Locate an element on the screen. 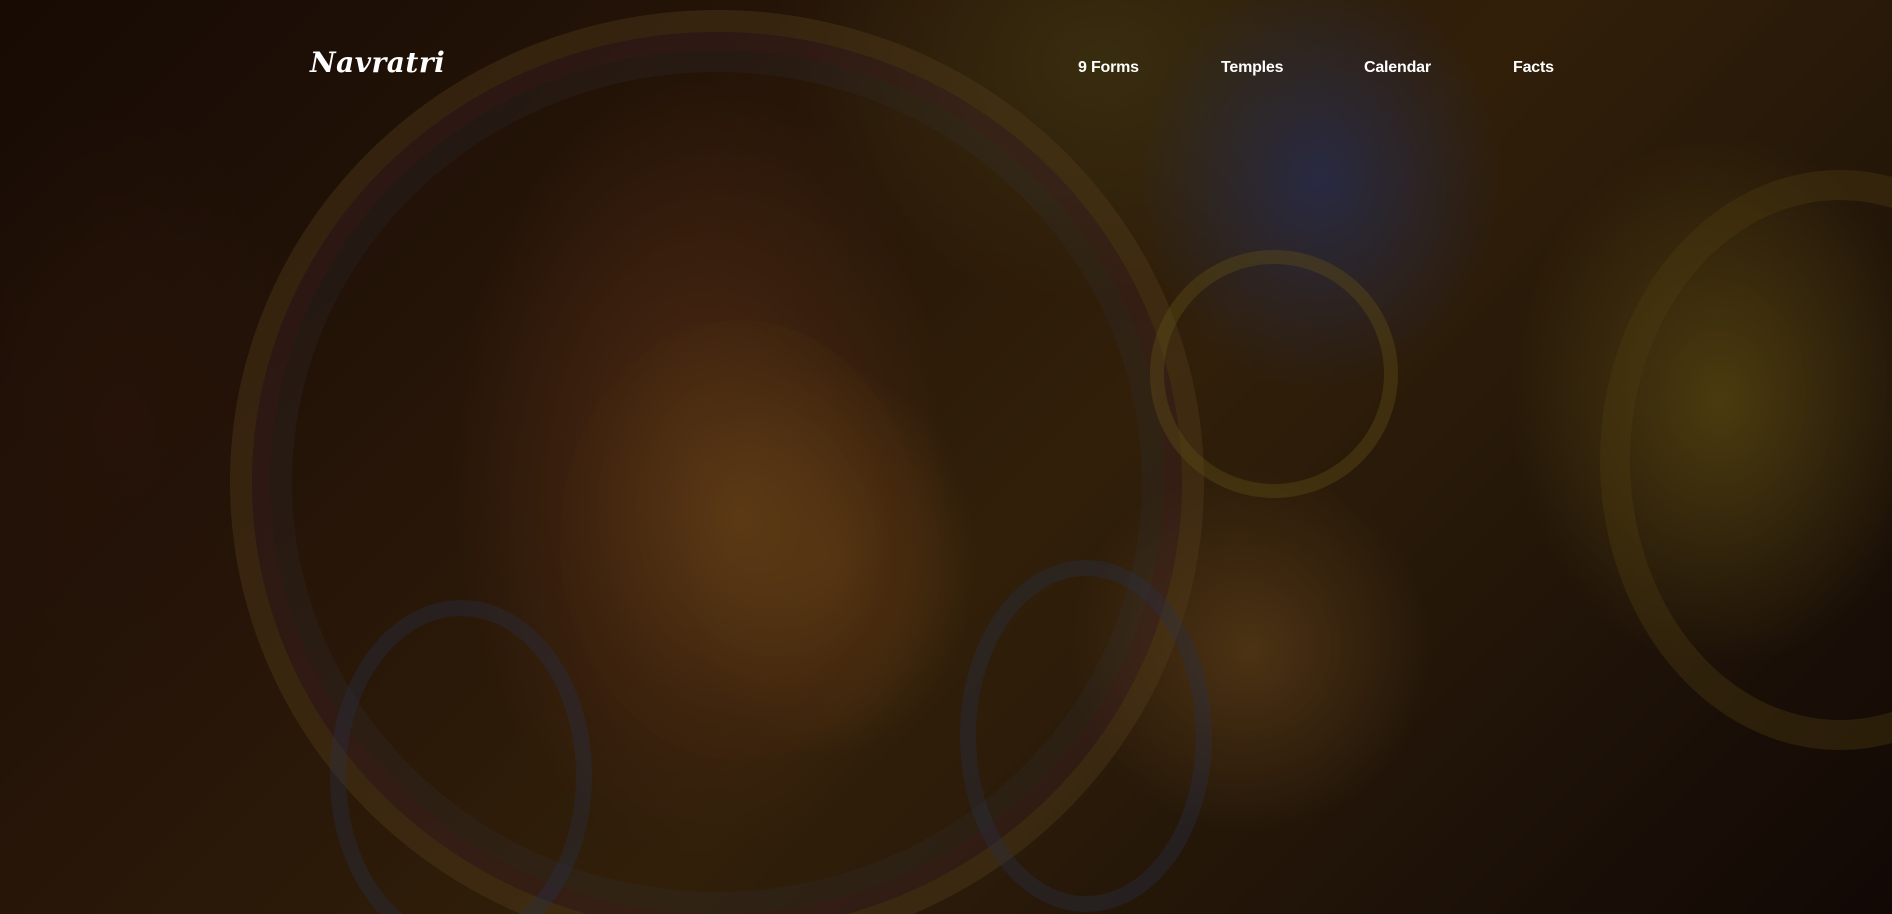 The image size is (1892, 914). nav-item-facts: Facts is located at coordinates (1533, 68).